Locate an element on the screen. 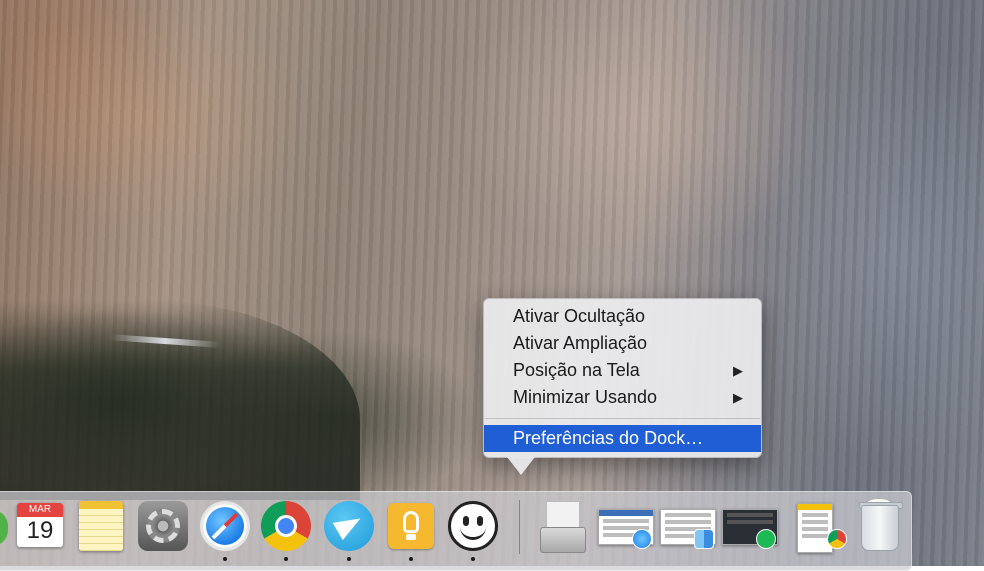  menu-item-minimizar-usando: Minimizar Usando ▶ is located at coordinates (622, 397).